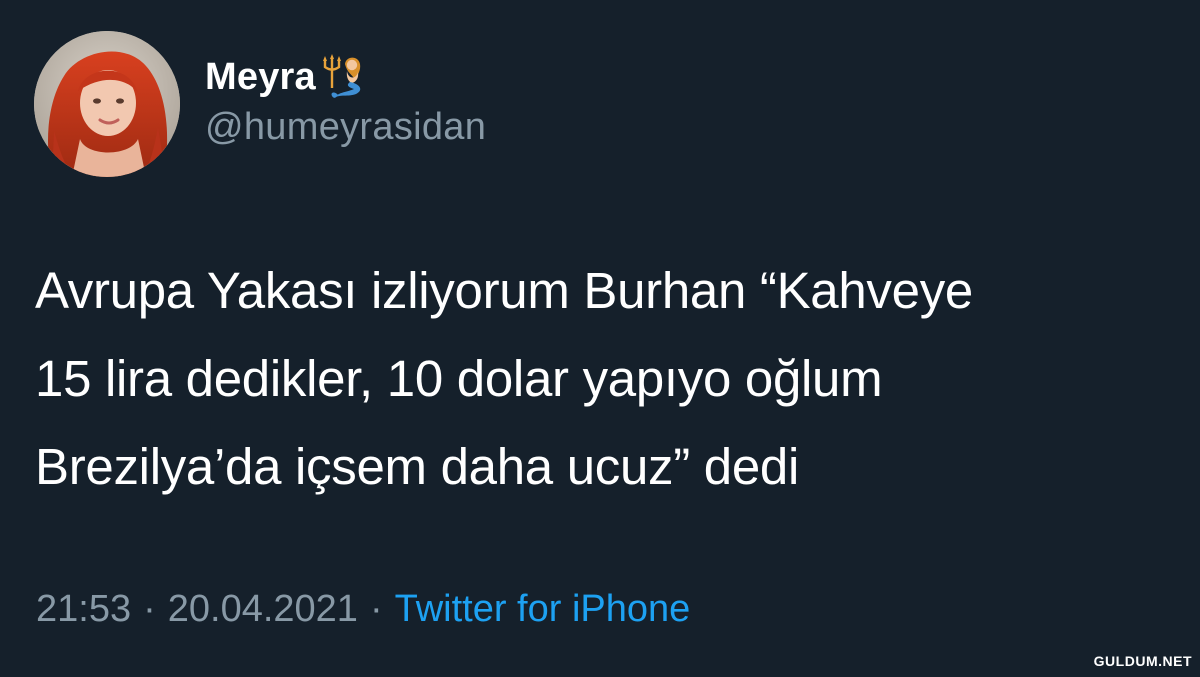  What do you see at coordinates (260, 77) in the screenshot?
I see `display-name: Meyra` at bounding box center [260, 77].